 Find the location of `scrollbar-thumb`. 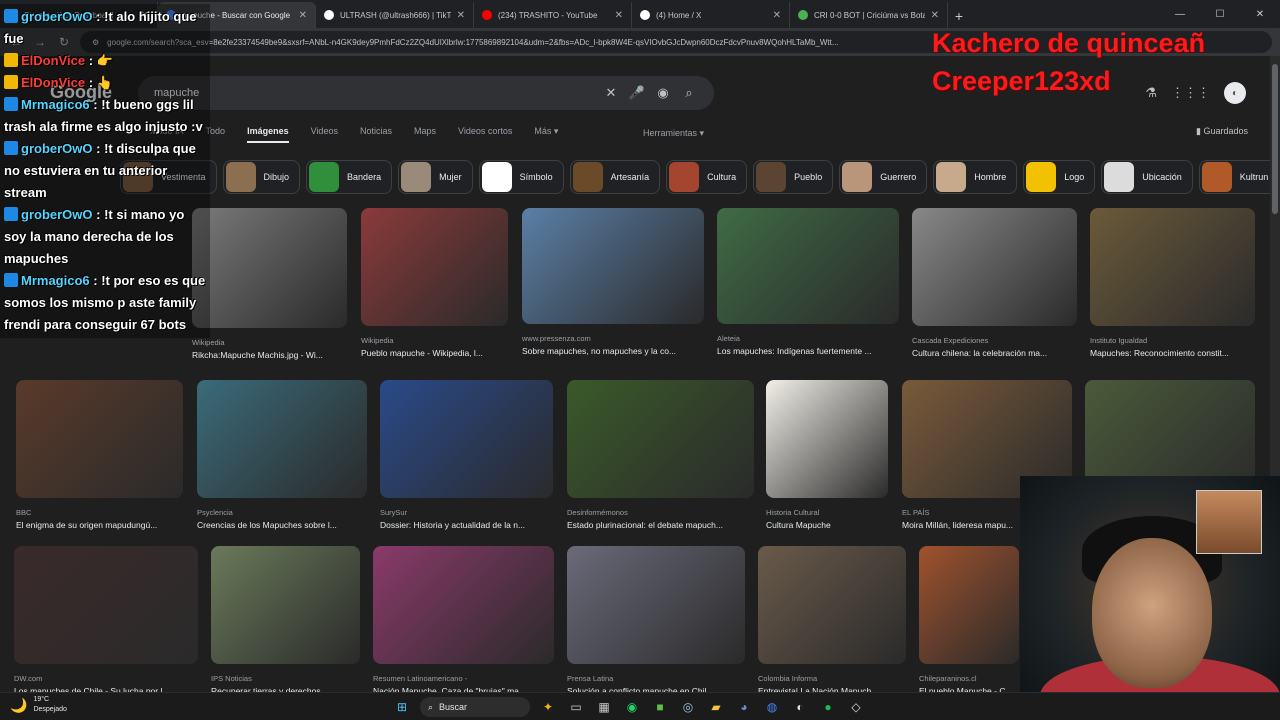

scrollbar-thumb is located at coordinates (1275, 139).